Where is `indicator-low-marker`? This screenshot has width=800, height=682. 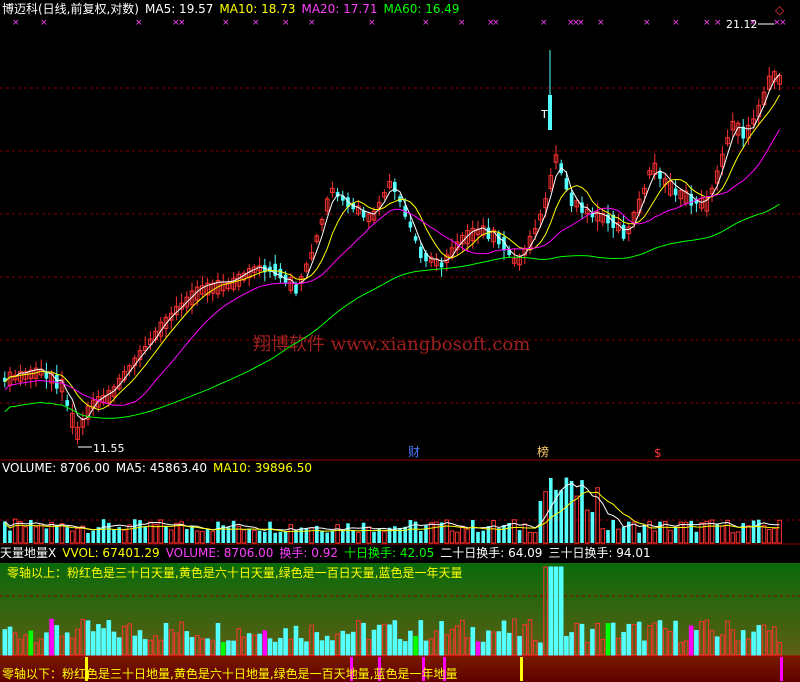 indicator-low-marker is located at coordinates (781, 669).